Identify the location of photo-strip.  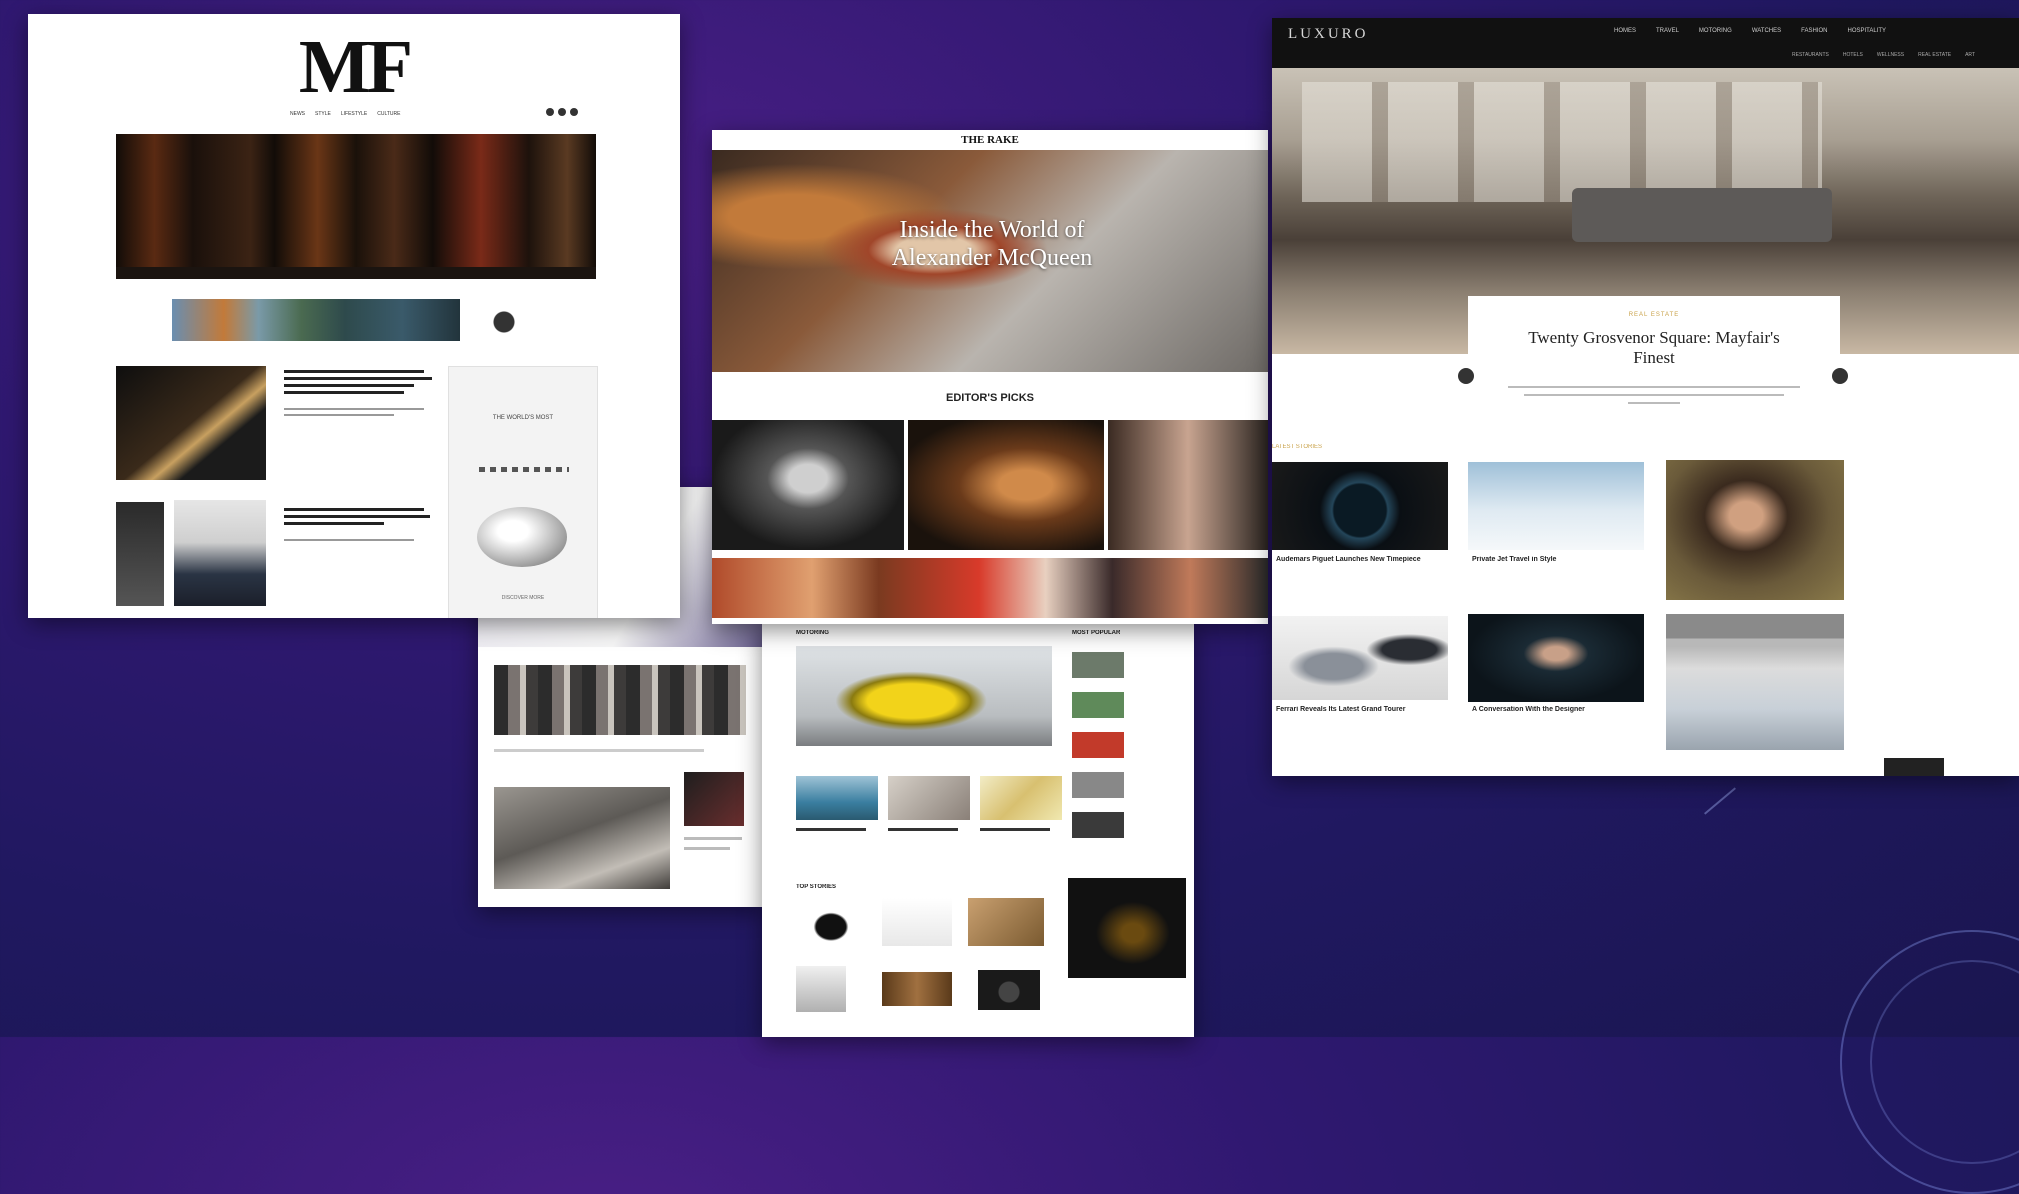
(990, 588).